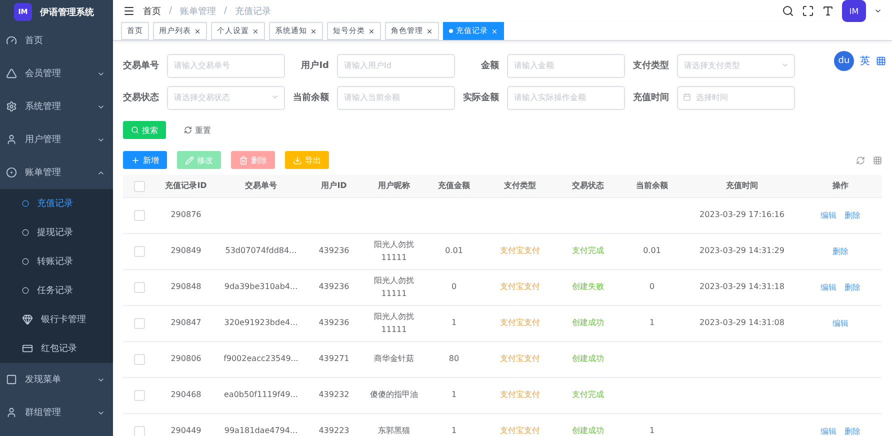  I want to click on input-mode-label: 英, so click(865, 61).